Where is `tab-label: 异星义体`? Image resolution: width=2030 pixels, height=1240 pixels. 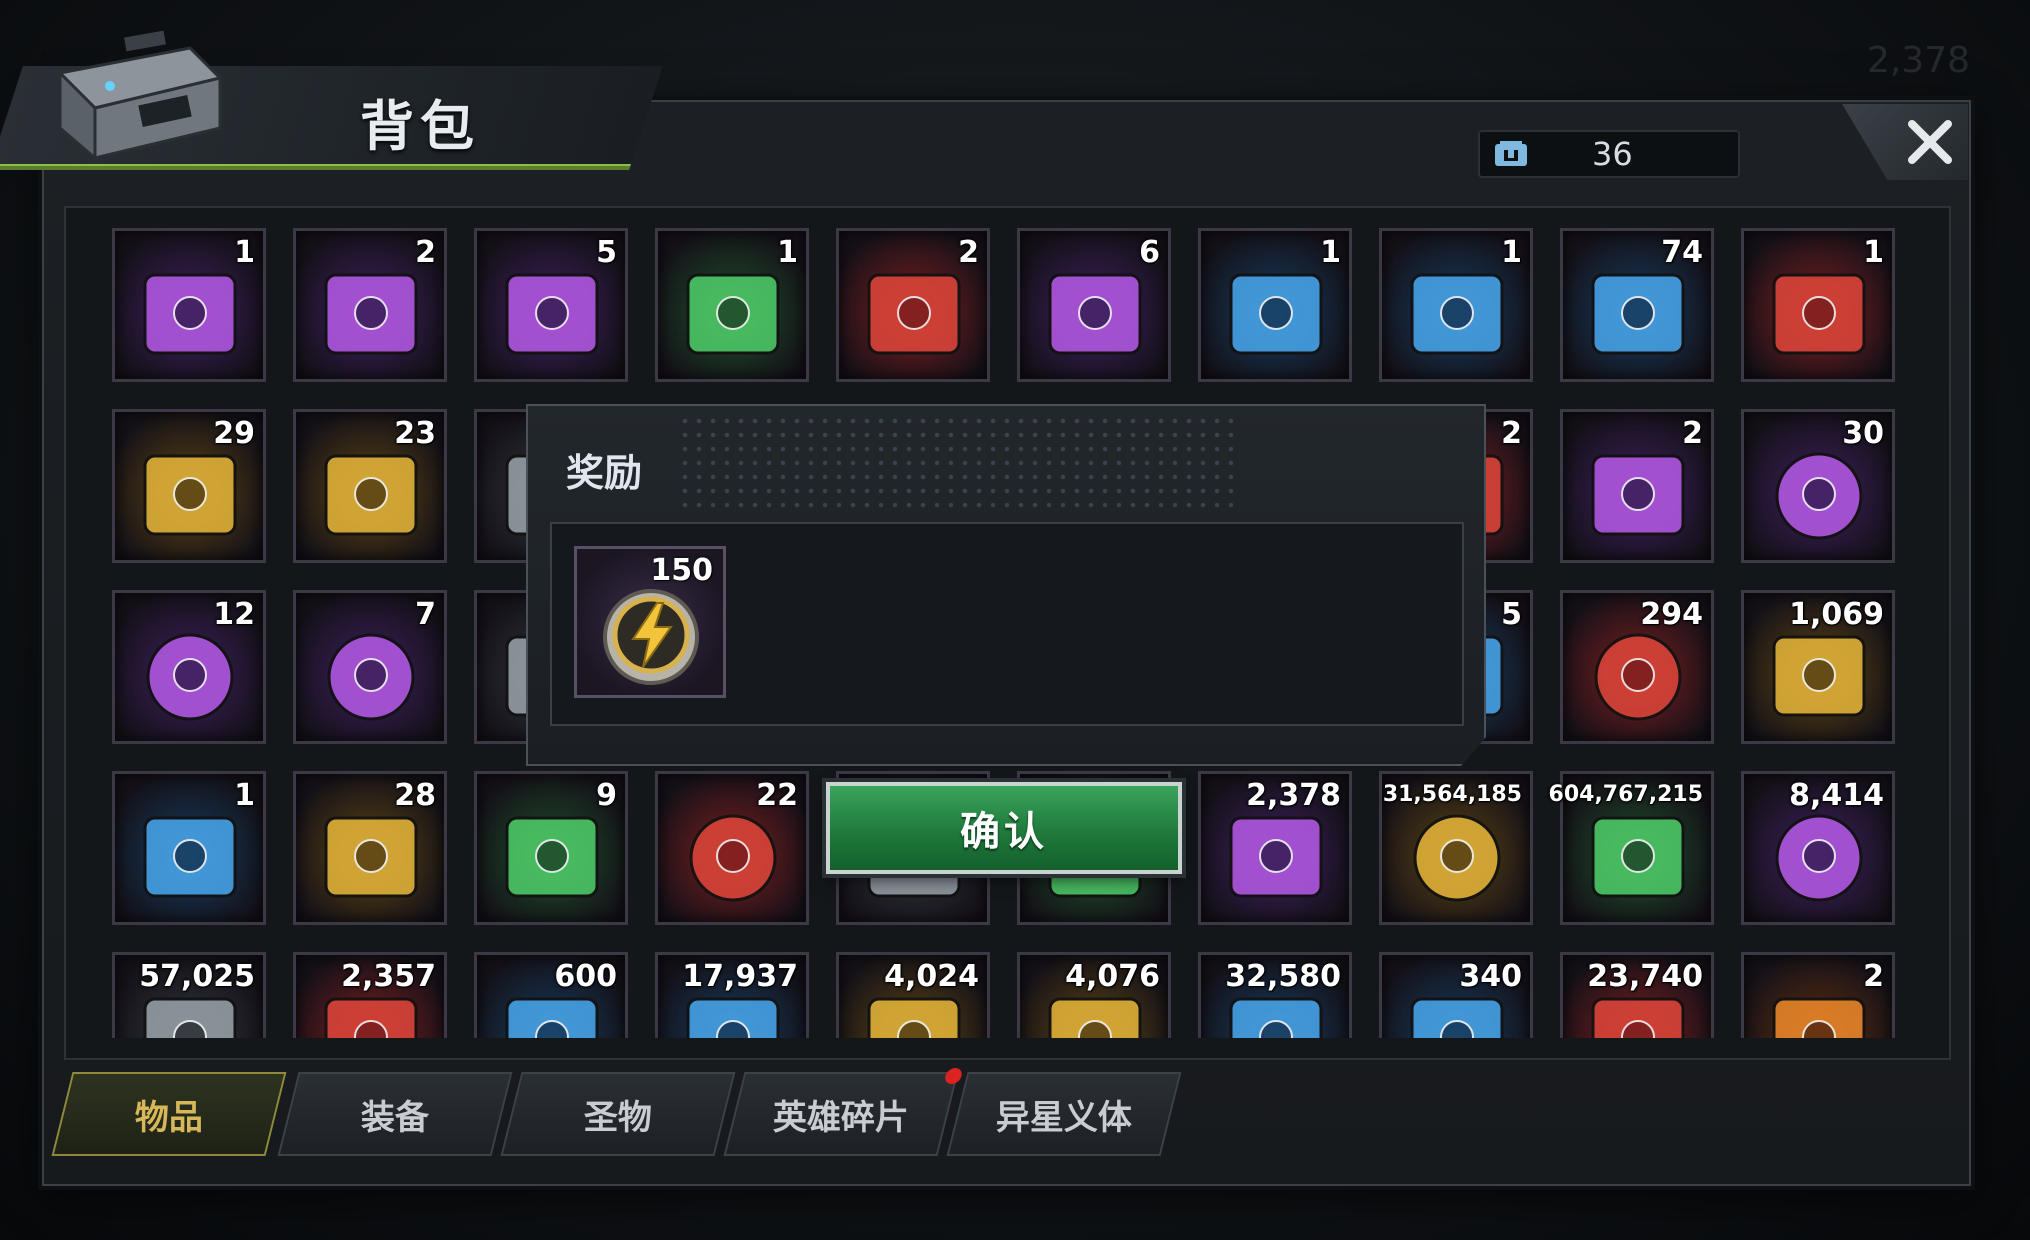
tab-label: 异星义体 is located at coordinates (1064, 1117).